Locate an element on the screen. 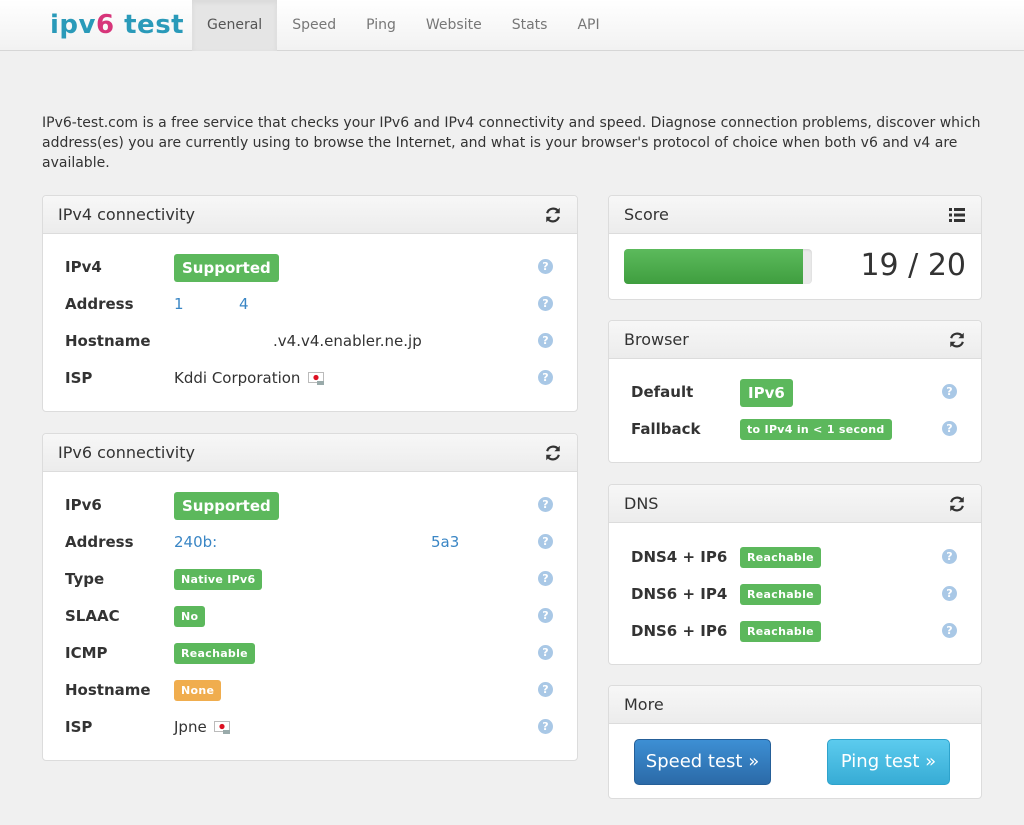  dns-row: DNS6 + IP6 Reachable ? is located at coordinates (795, 631).